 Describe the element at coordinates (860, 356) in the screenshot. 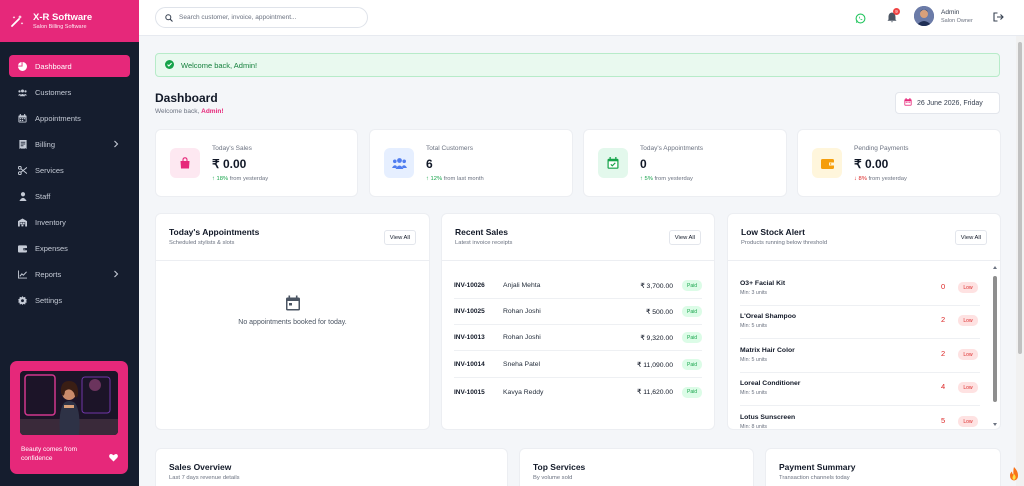

I see `list-item: Matrix Hair Color Min: 5 units 2 Low` at that location.